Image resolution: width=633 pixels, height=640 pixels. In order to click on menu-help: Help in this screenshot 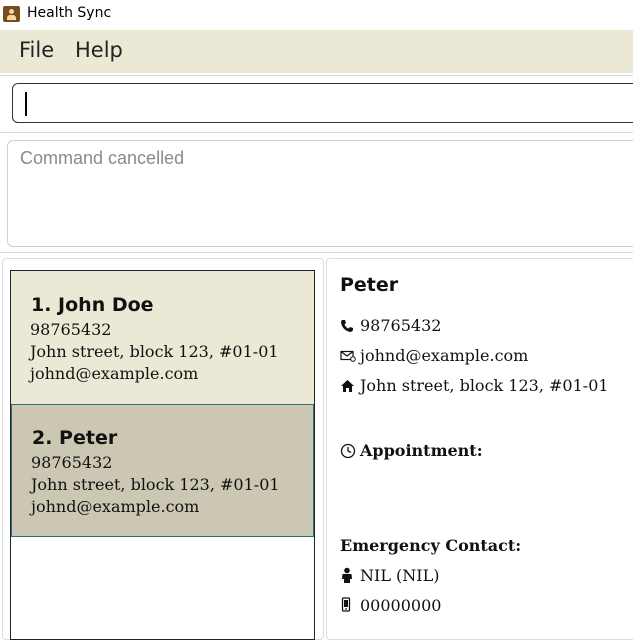, I will do `click(99, 50)`.